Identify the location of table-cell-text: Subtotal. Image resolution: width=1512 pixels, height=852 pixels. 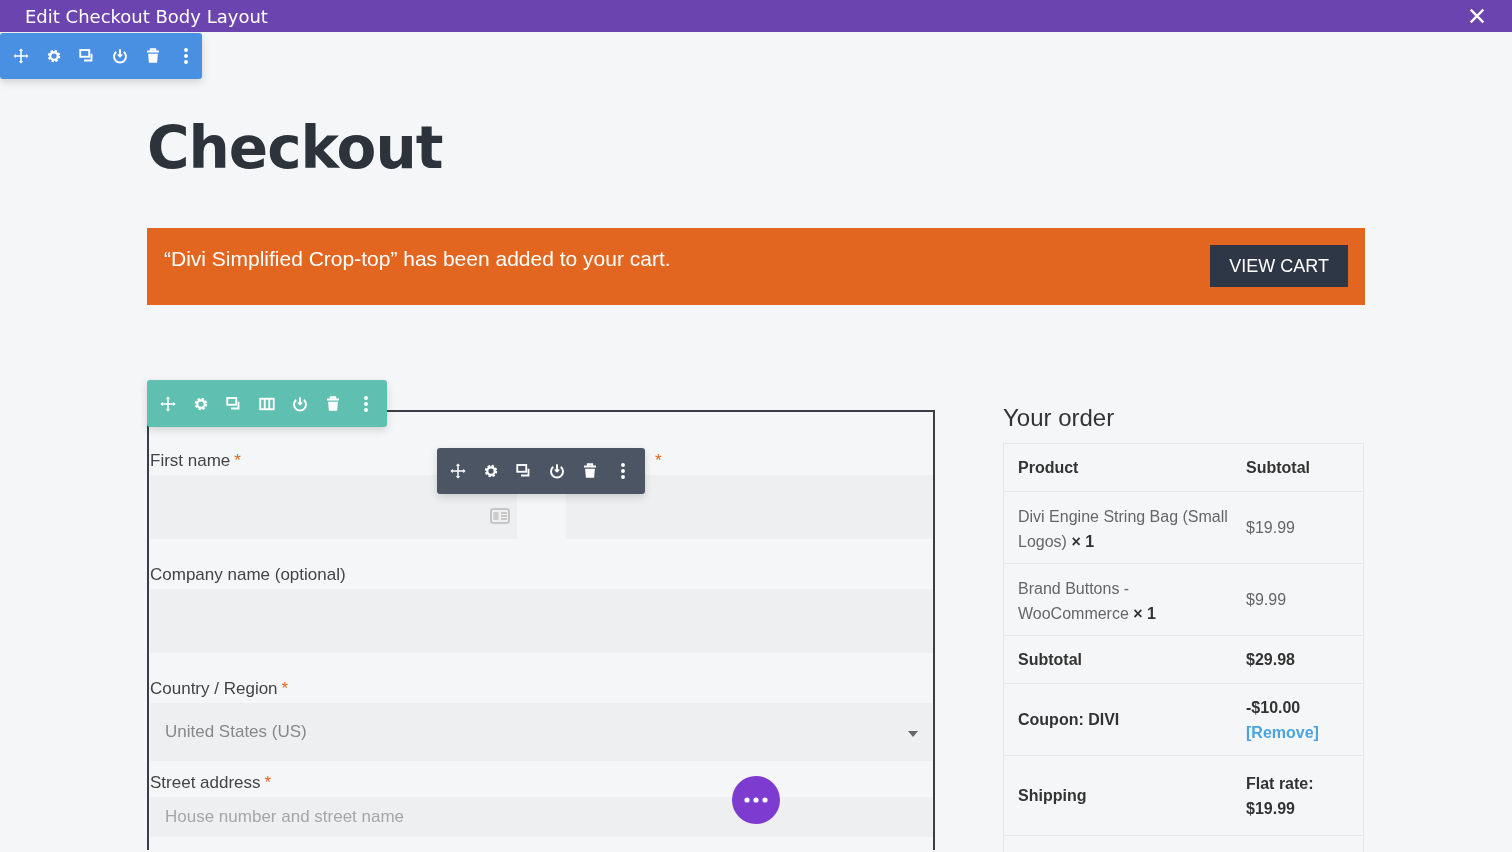
(1050, 659).